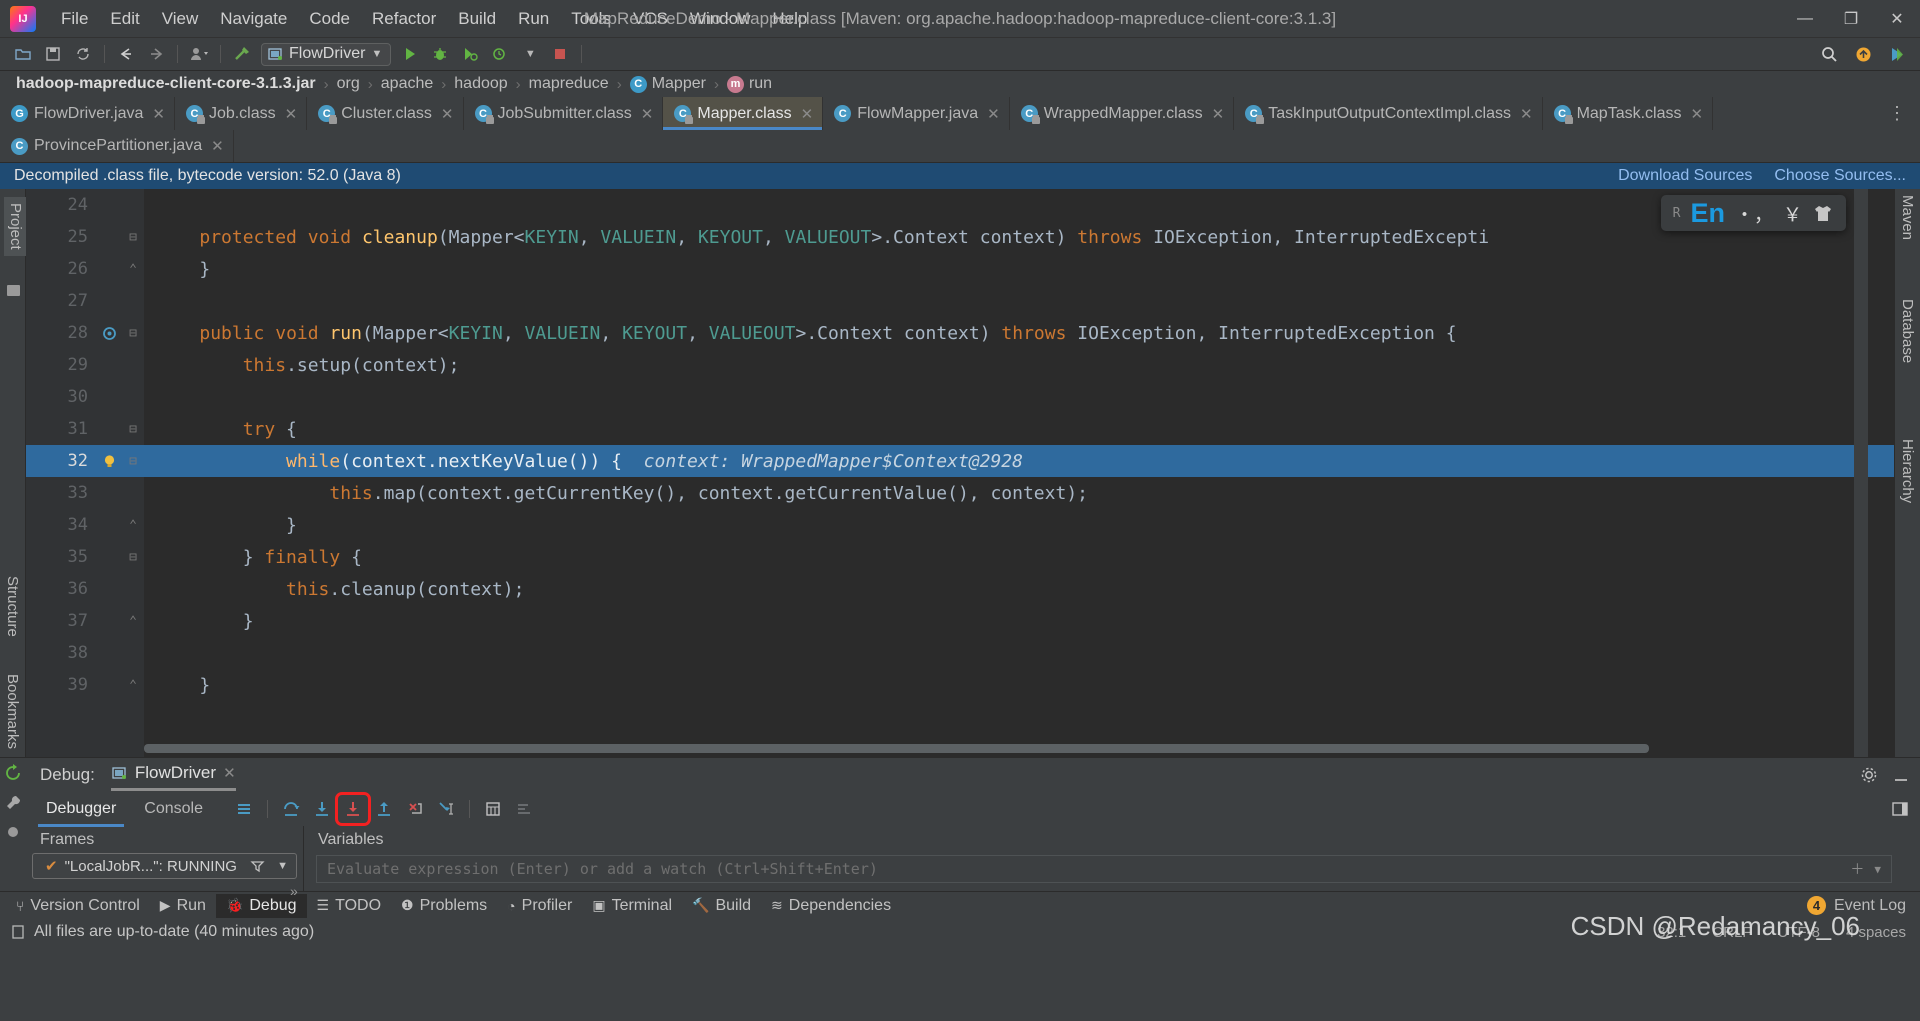 The height and width of the screenshot is (1021, 1920). What do you see at coordinates (384, 809) in the screenshot?
I see `step-out-icon` at bounding box center [384, 809].